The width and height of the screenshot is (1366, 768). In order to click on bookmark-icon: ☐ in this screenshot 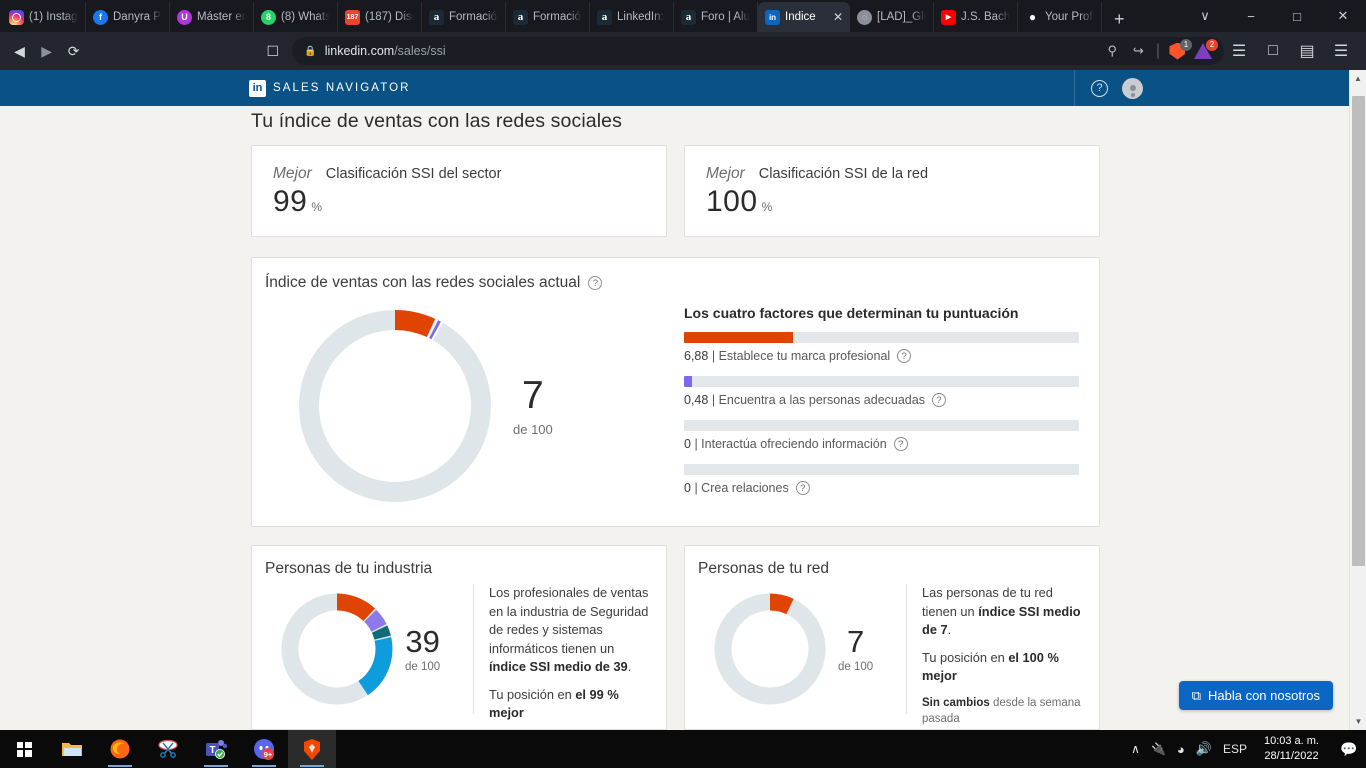, I will do `click(272, 51)`.